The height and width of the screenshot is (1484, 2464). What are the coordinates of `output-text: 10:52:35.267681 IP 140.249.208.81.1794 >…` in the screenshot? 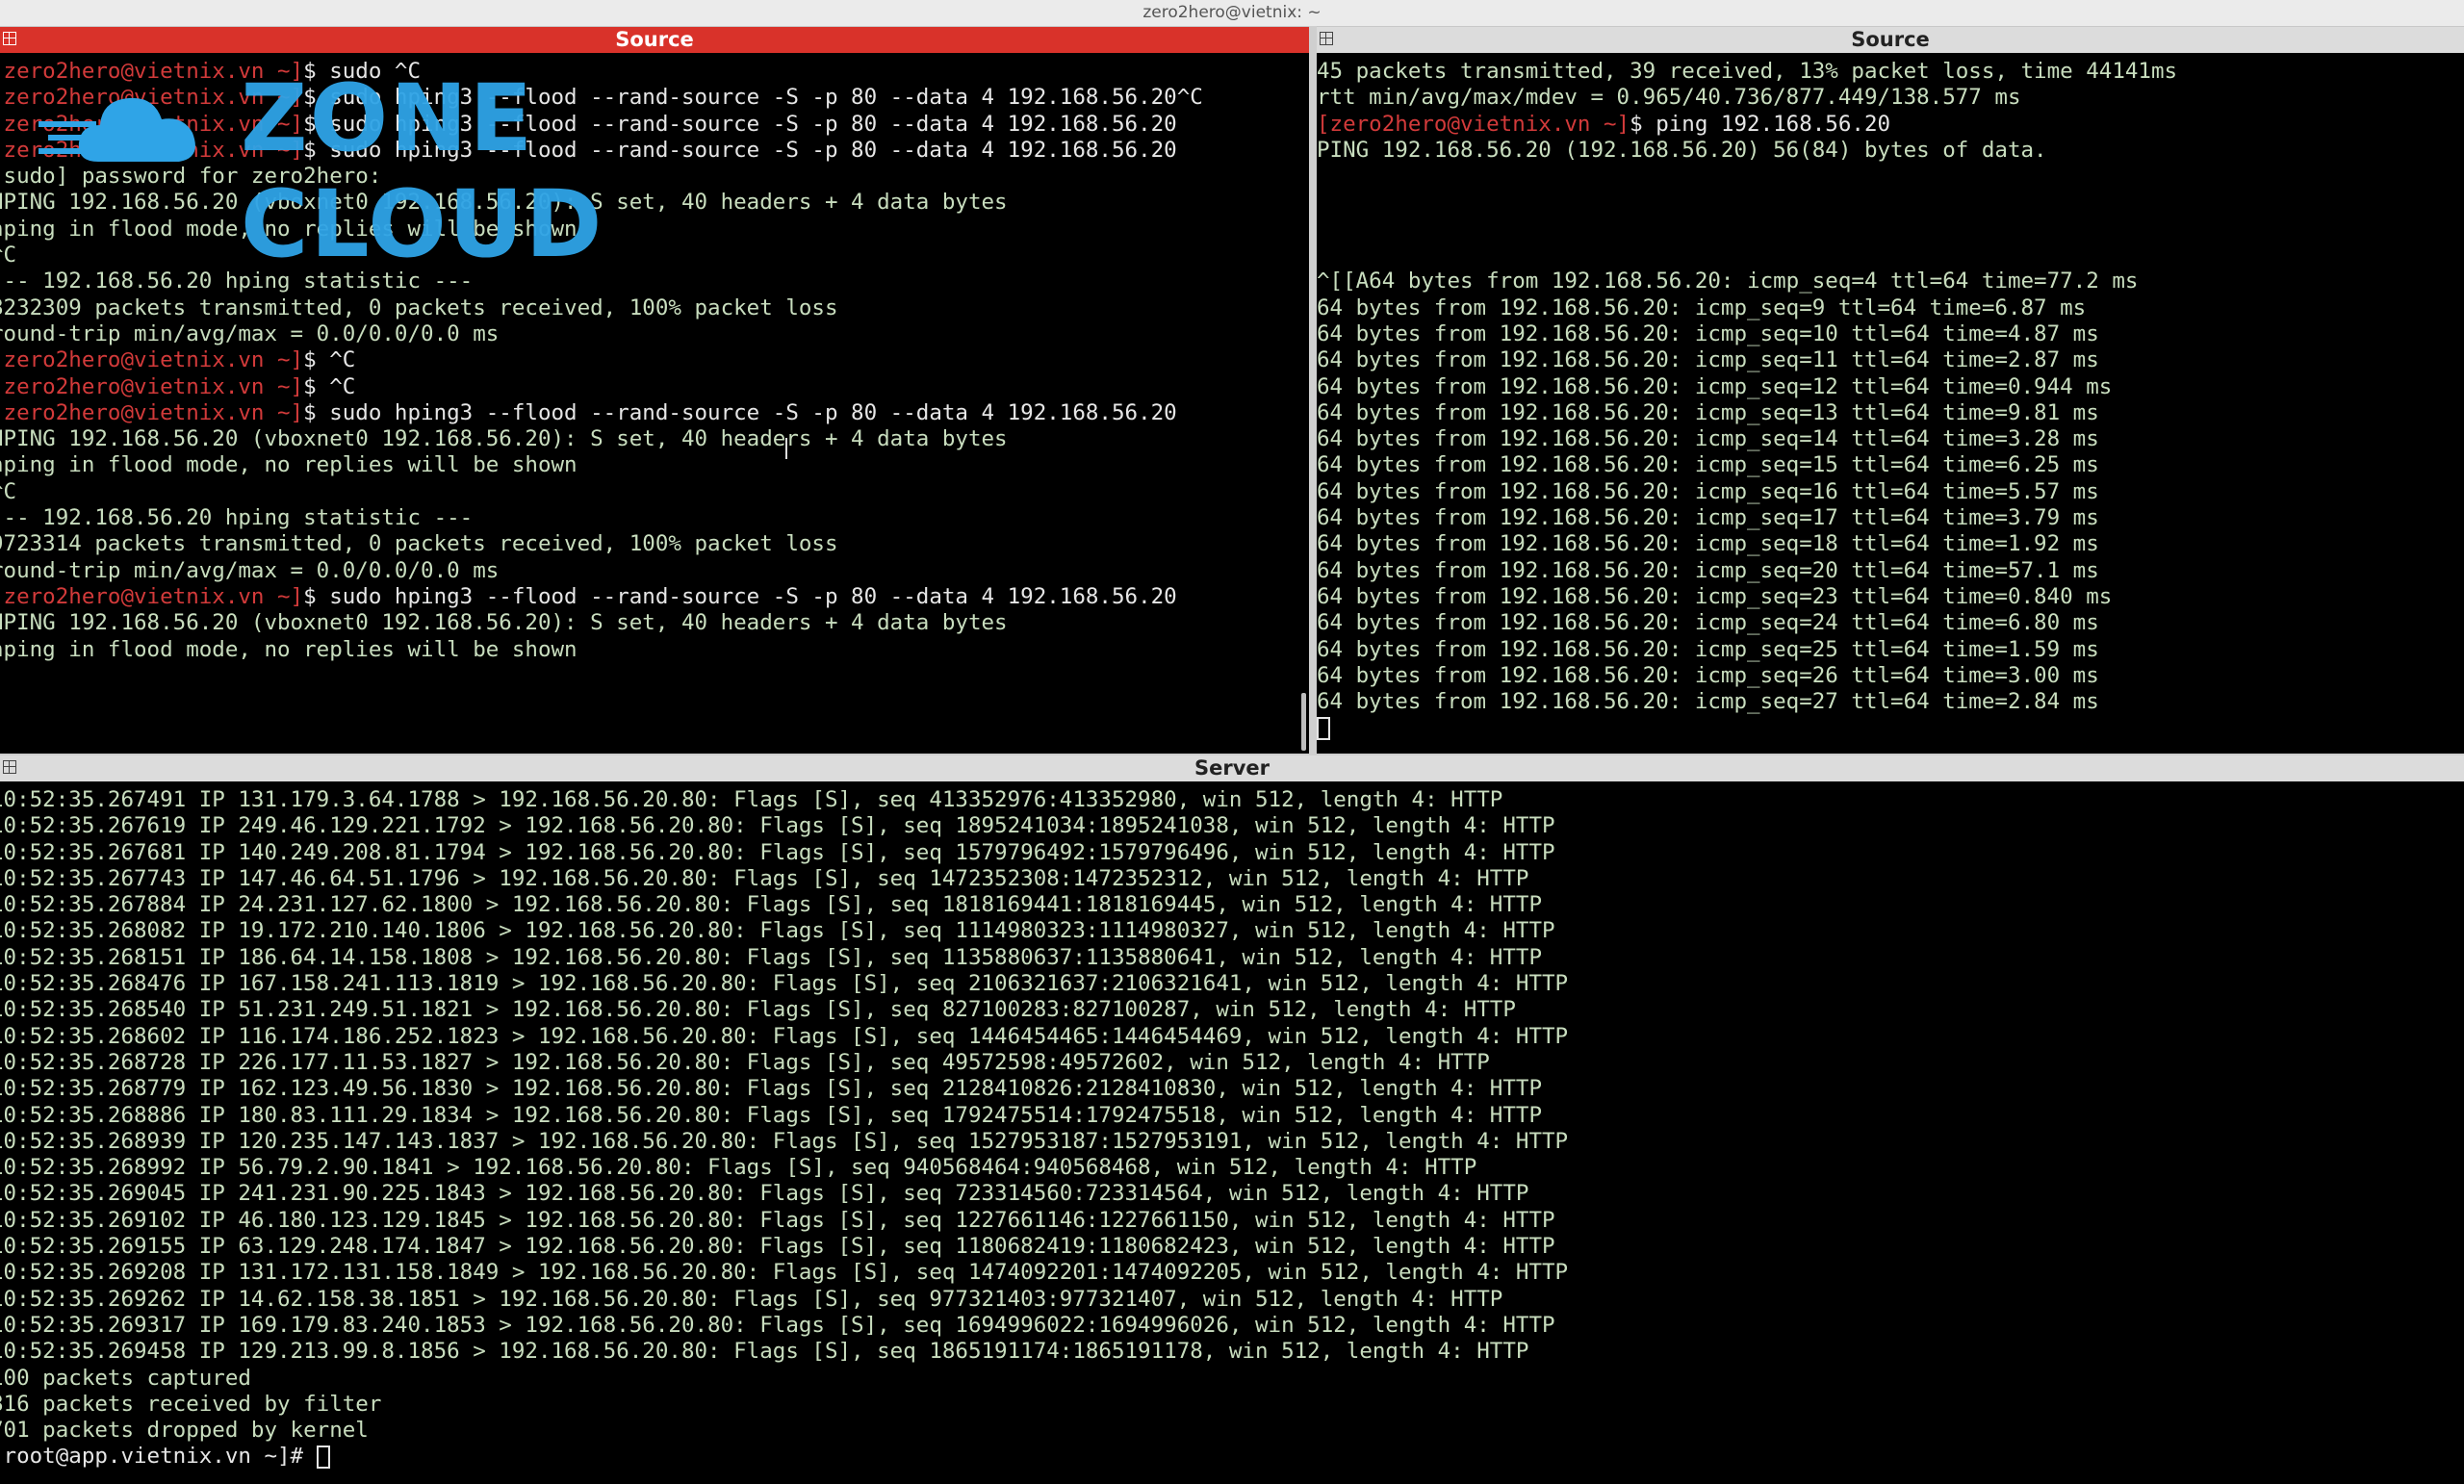 It's located at (777, 852).